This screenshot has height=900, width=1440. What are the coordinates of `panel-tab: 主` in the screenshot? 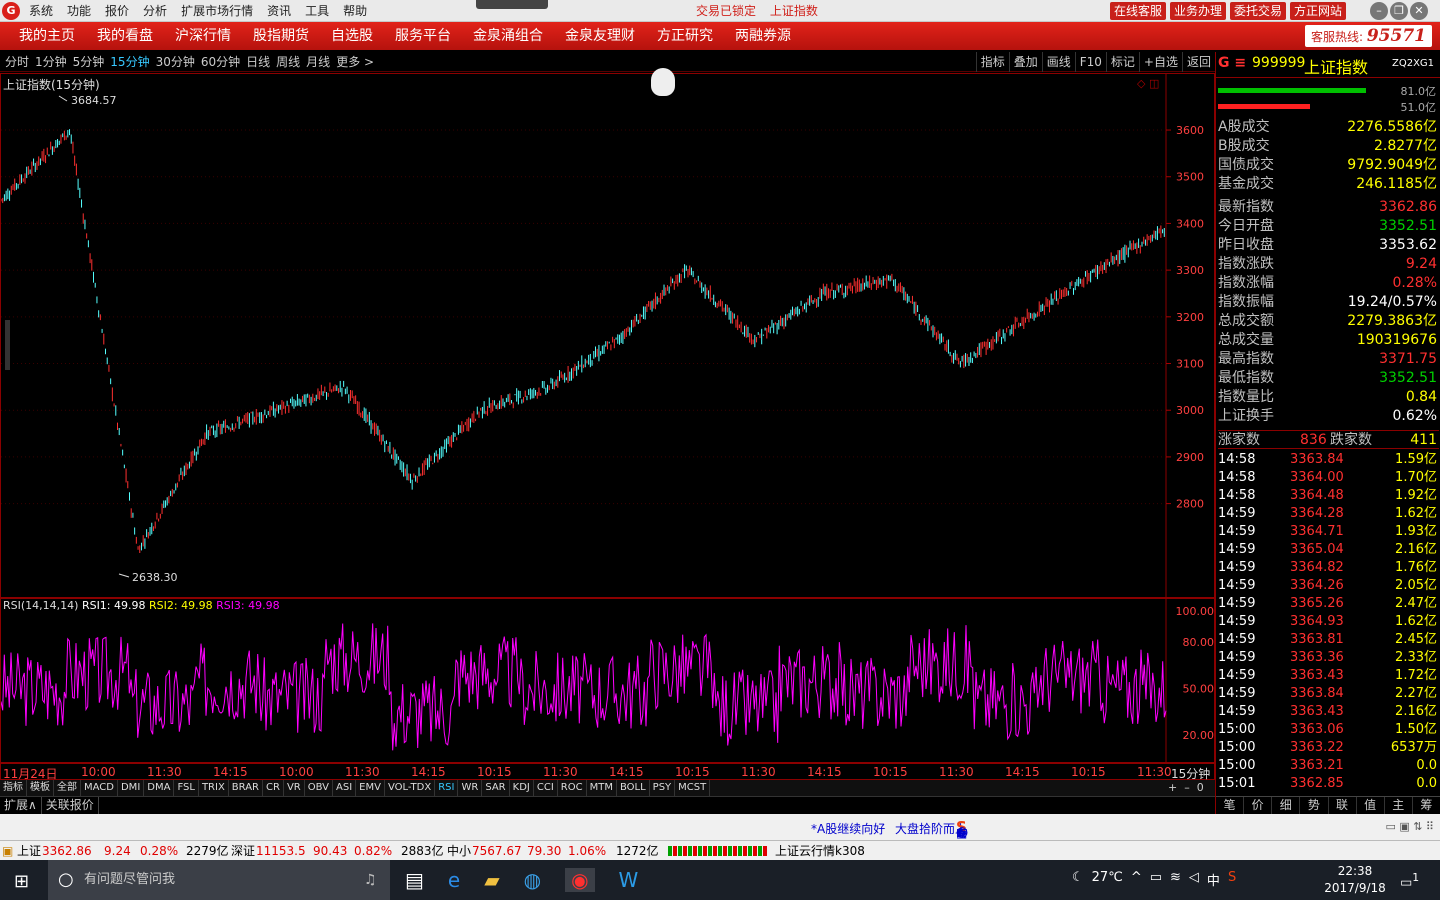 It's located at (1399, 805).